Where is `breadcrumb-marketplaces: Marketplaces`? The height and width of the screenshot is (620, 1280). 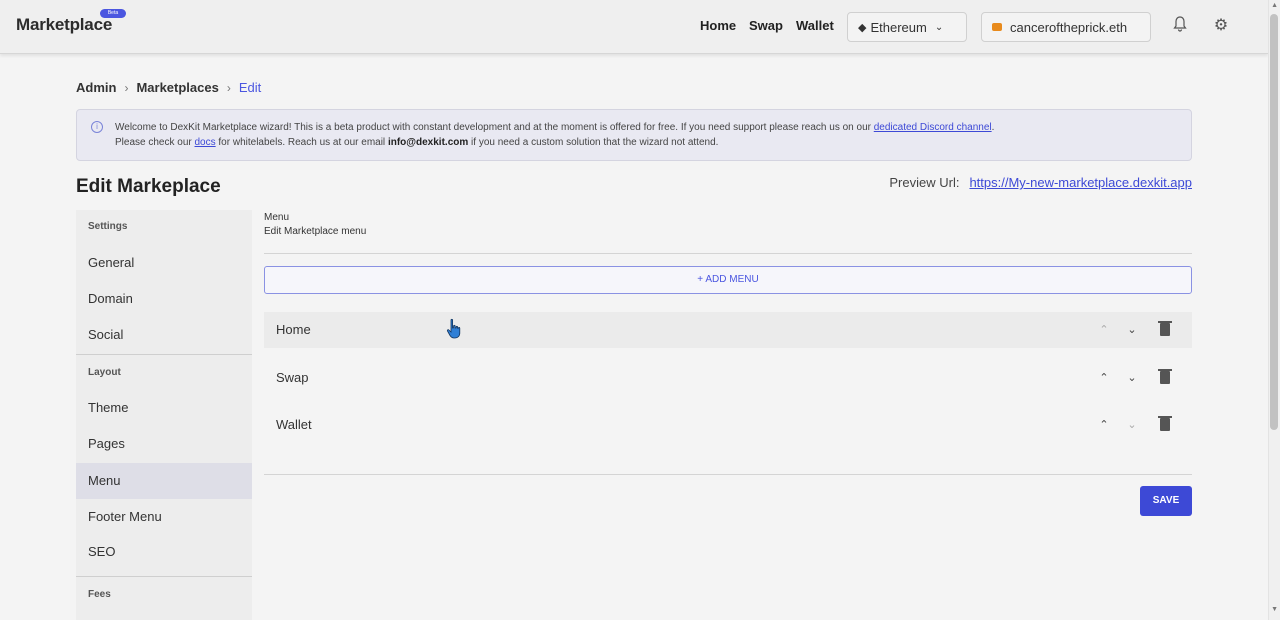 breadcrumb-marketplaces: Marketplaces is located at coordinates (177, 87).